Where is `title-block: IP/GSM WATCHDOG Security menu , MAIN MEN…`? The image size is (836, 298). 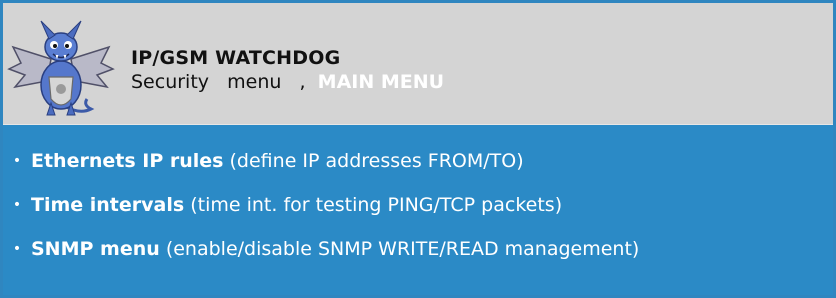
title-block: IP/GSM WATCHDOG Security menu , MAIN MEN… is located at coordinates (287, 71).